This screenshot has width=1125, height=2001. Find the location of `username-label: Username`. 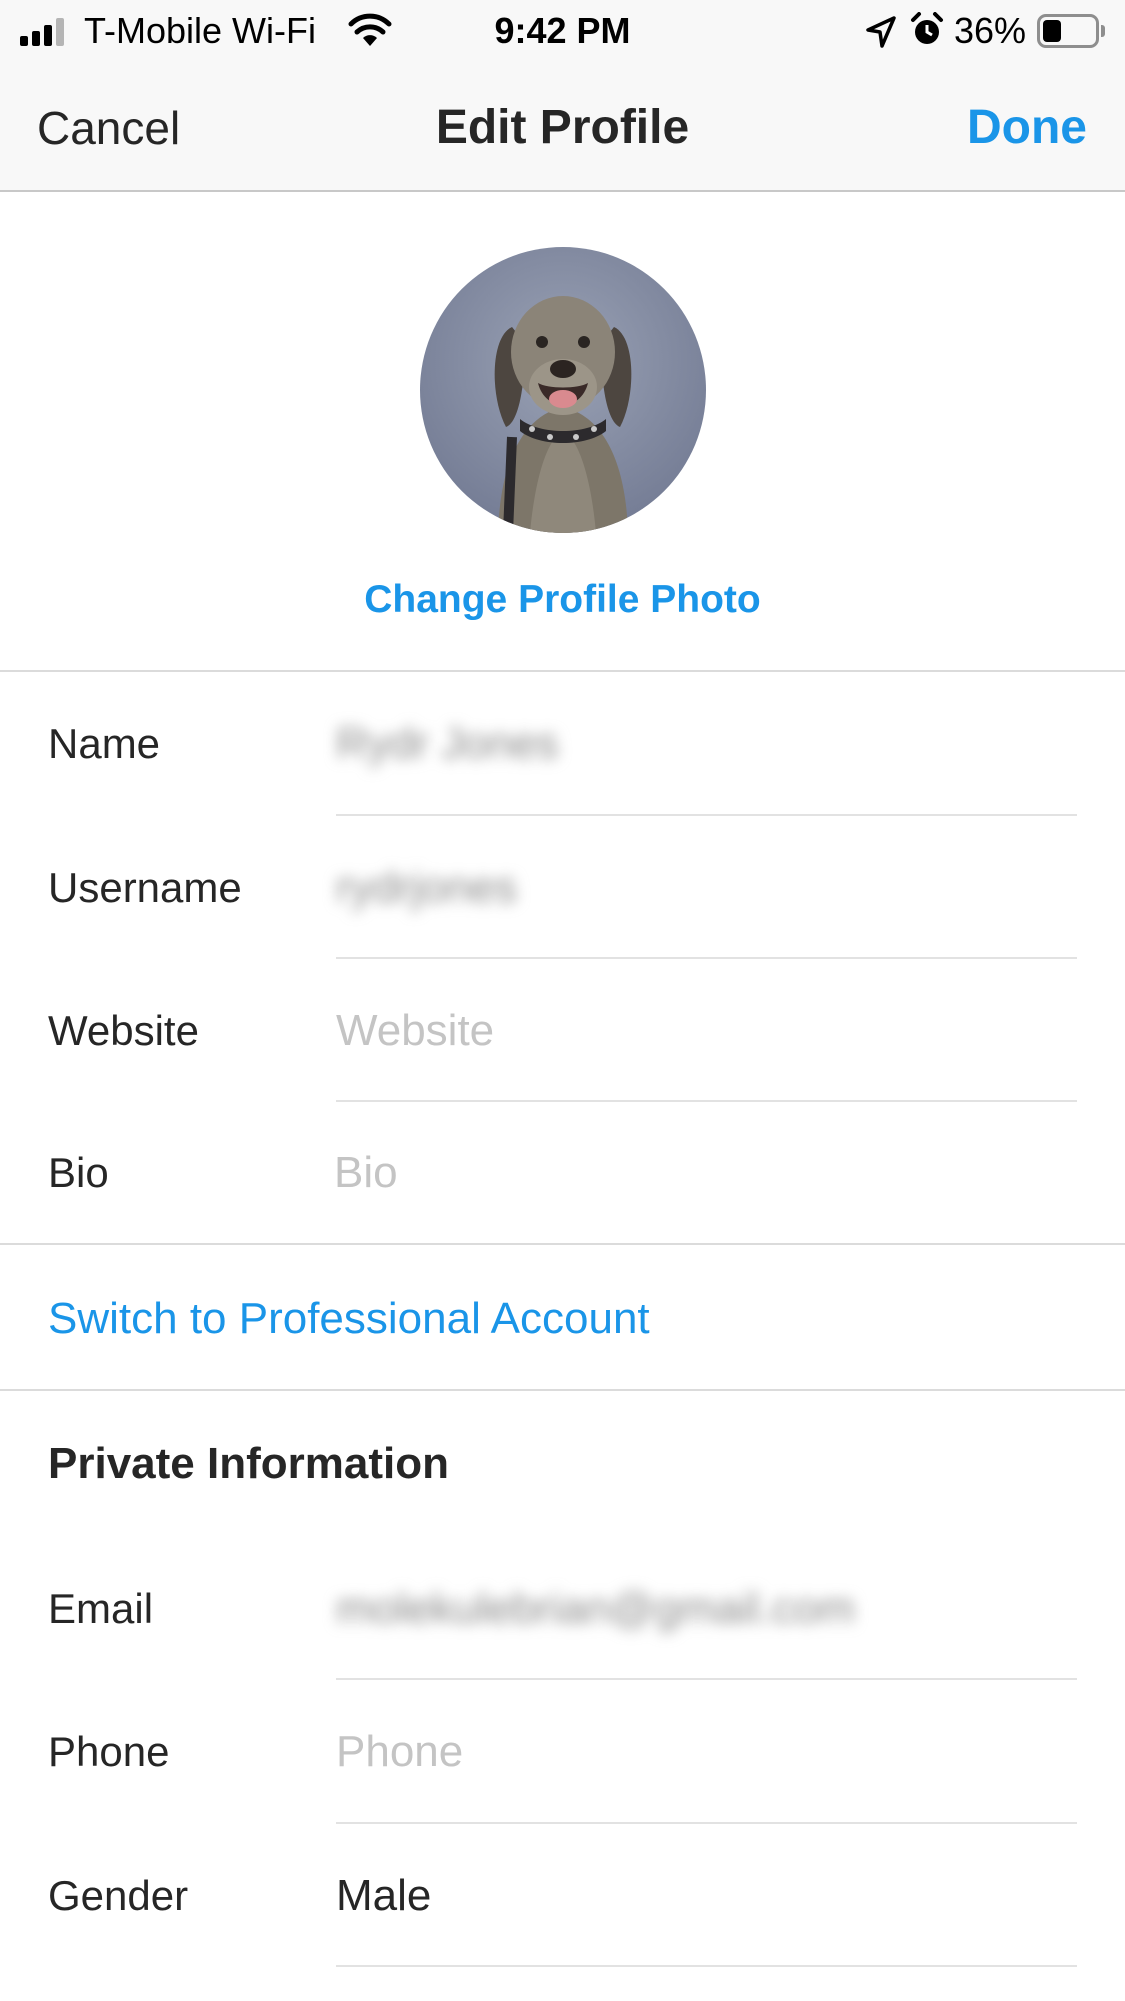

username-label: Username is located at coordinates (145, 887).